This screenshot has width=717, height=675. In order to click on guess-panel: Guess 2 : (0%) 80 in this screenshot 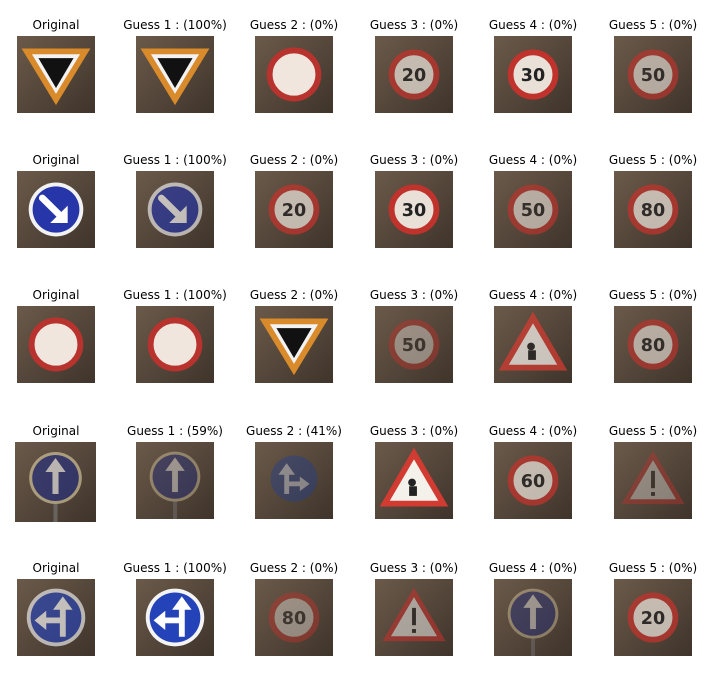, I will do `click(294, 608)`.